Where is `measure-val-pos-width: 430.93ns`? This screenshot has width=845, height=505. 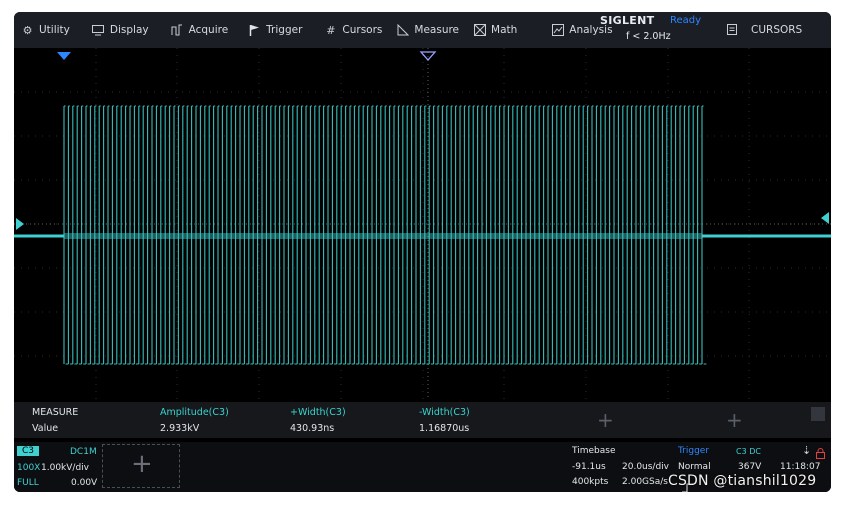 measure-val-pos-width: 430.93ns is located at coordinates (312, 428).